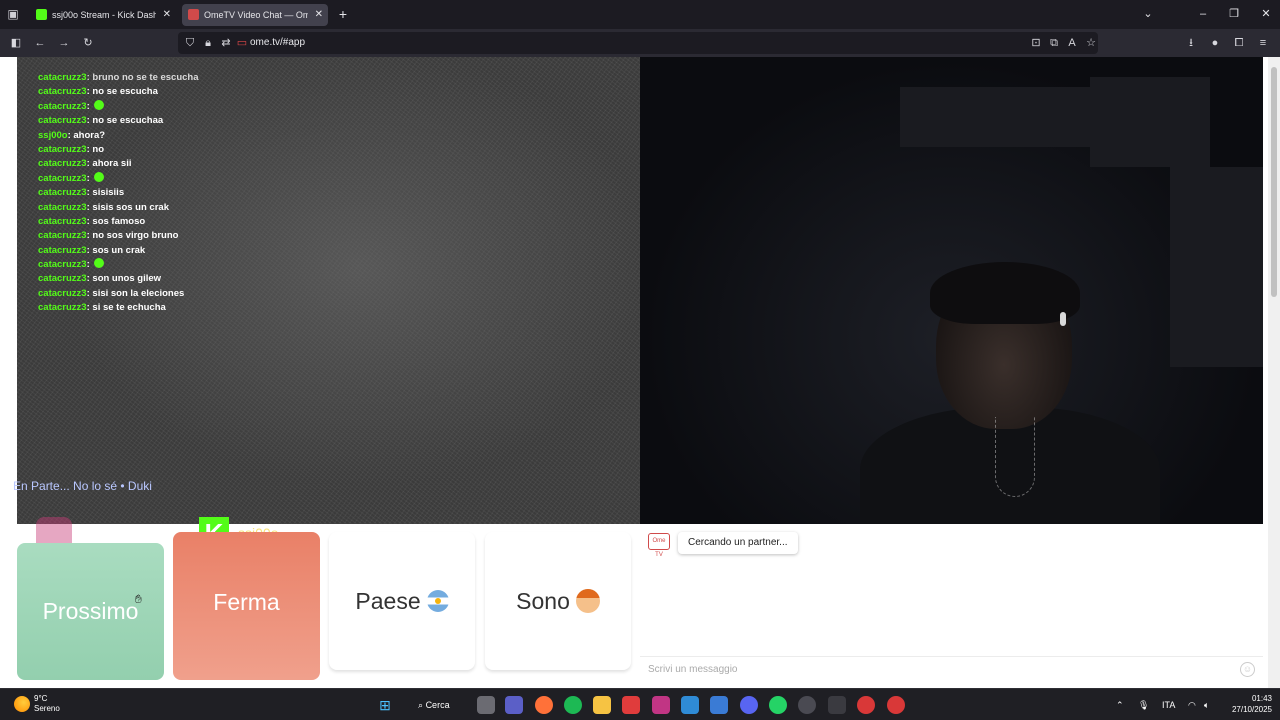 The image size is (1280, 720). I want to click on discord-icon, so click(749, 705).